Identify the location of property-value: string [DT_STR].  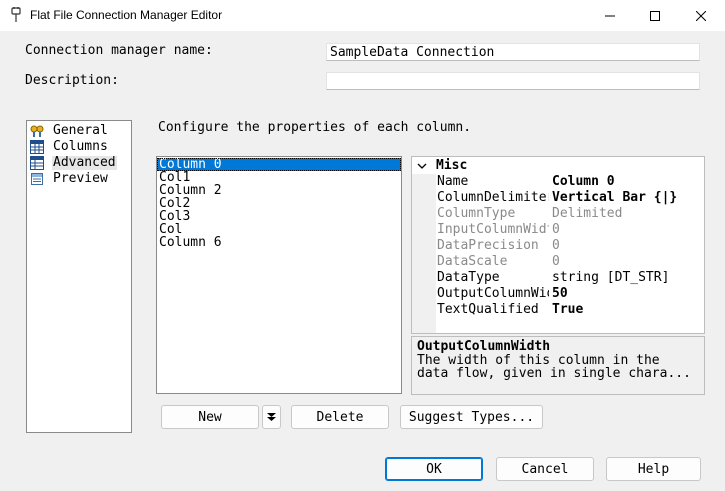
(610, 278).